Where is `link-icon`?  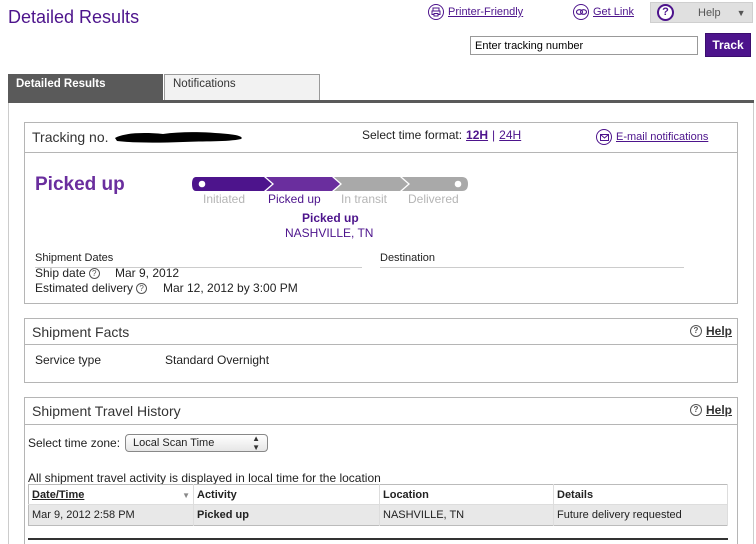
link-icon is located at coordinates (581, 12).